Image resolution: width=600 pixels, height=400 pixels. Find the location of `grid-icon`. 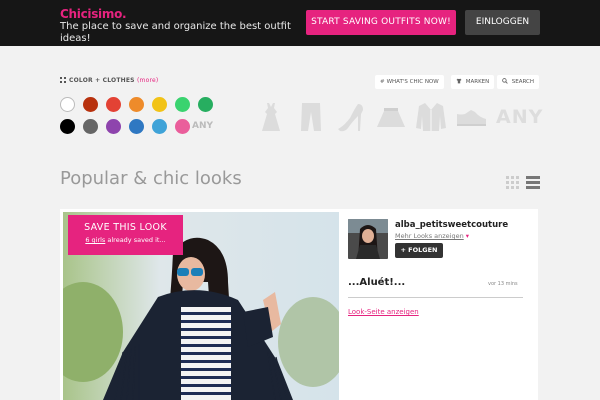

grid-icon is located at coordinates (63, 80).